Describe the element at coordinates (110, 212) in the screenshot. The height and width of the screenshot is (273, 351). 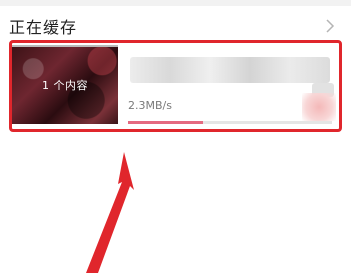
I see `annotation-arrow` at that location.